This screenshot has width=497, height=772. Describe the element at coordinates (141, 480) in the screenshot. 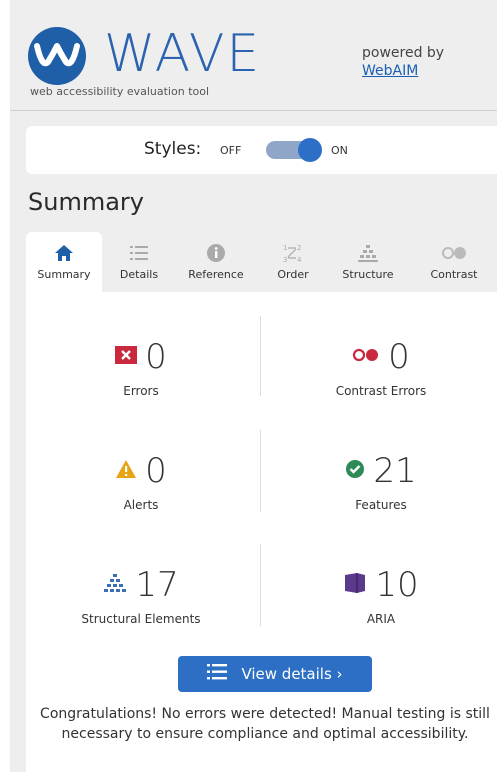

I see `alerts-summary: 0 Alerts` at that location.